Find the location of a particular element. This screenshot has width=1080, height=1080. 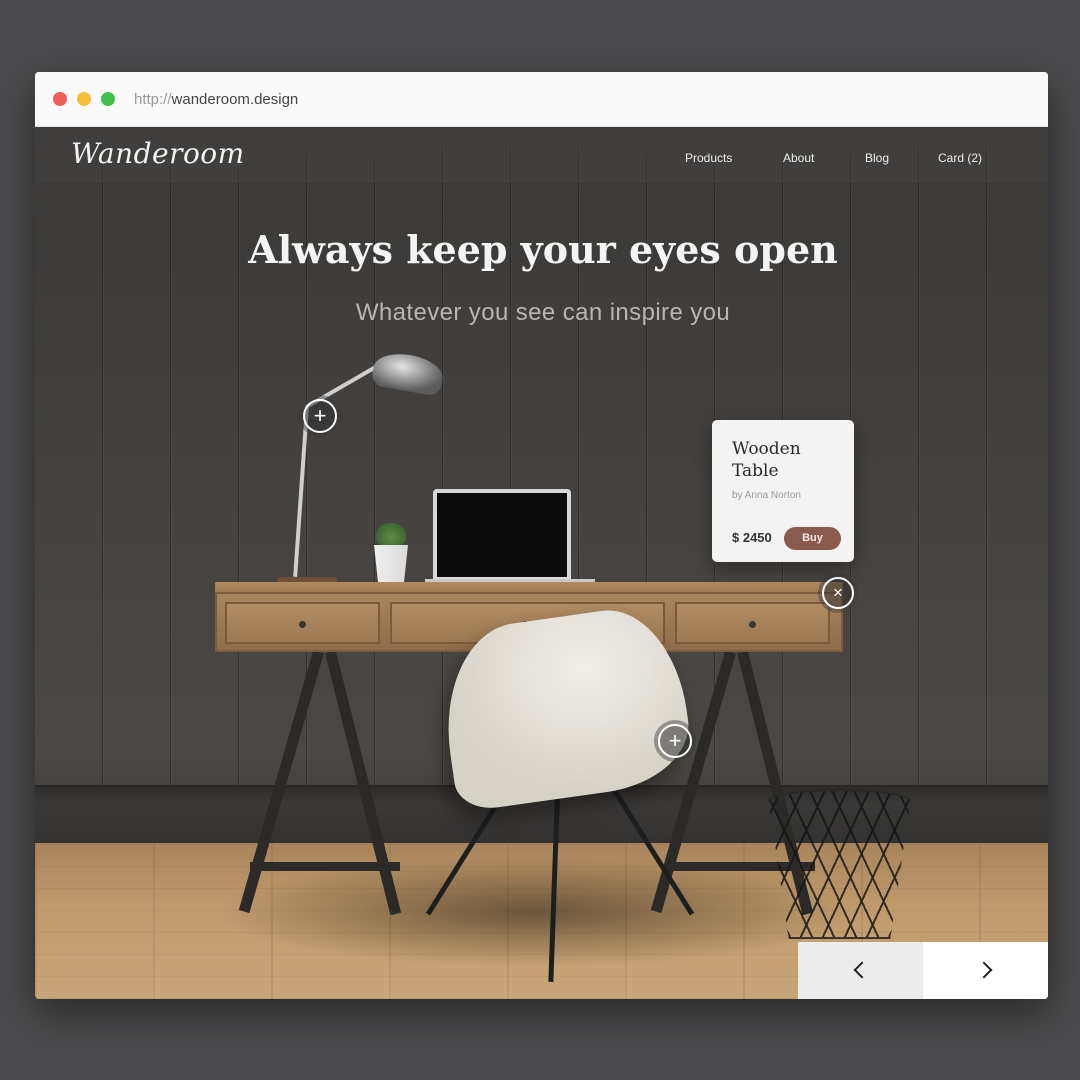

potted-plant is located at coordinates (391, 535).